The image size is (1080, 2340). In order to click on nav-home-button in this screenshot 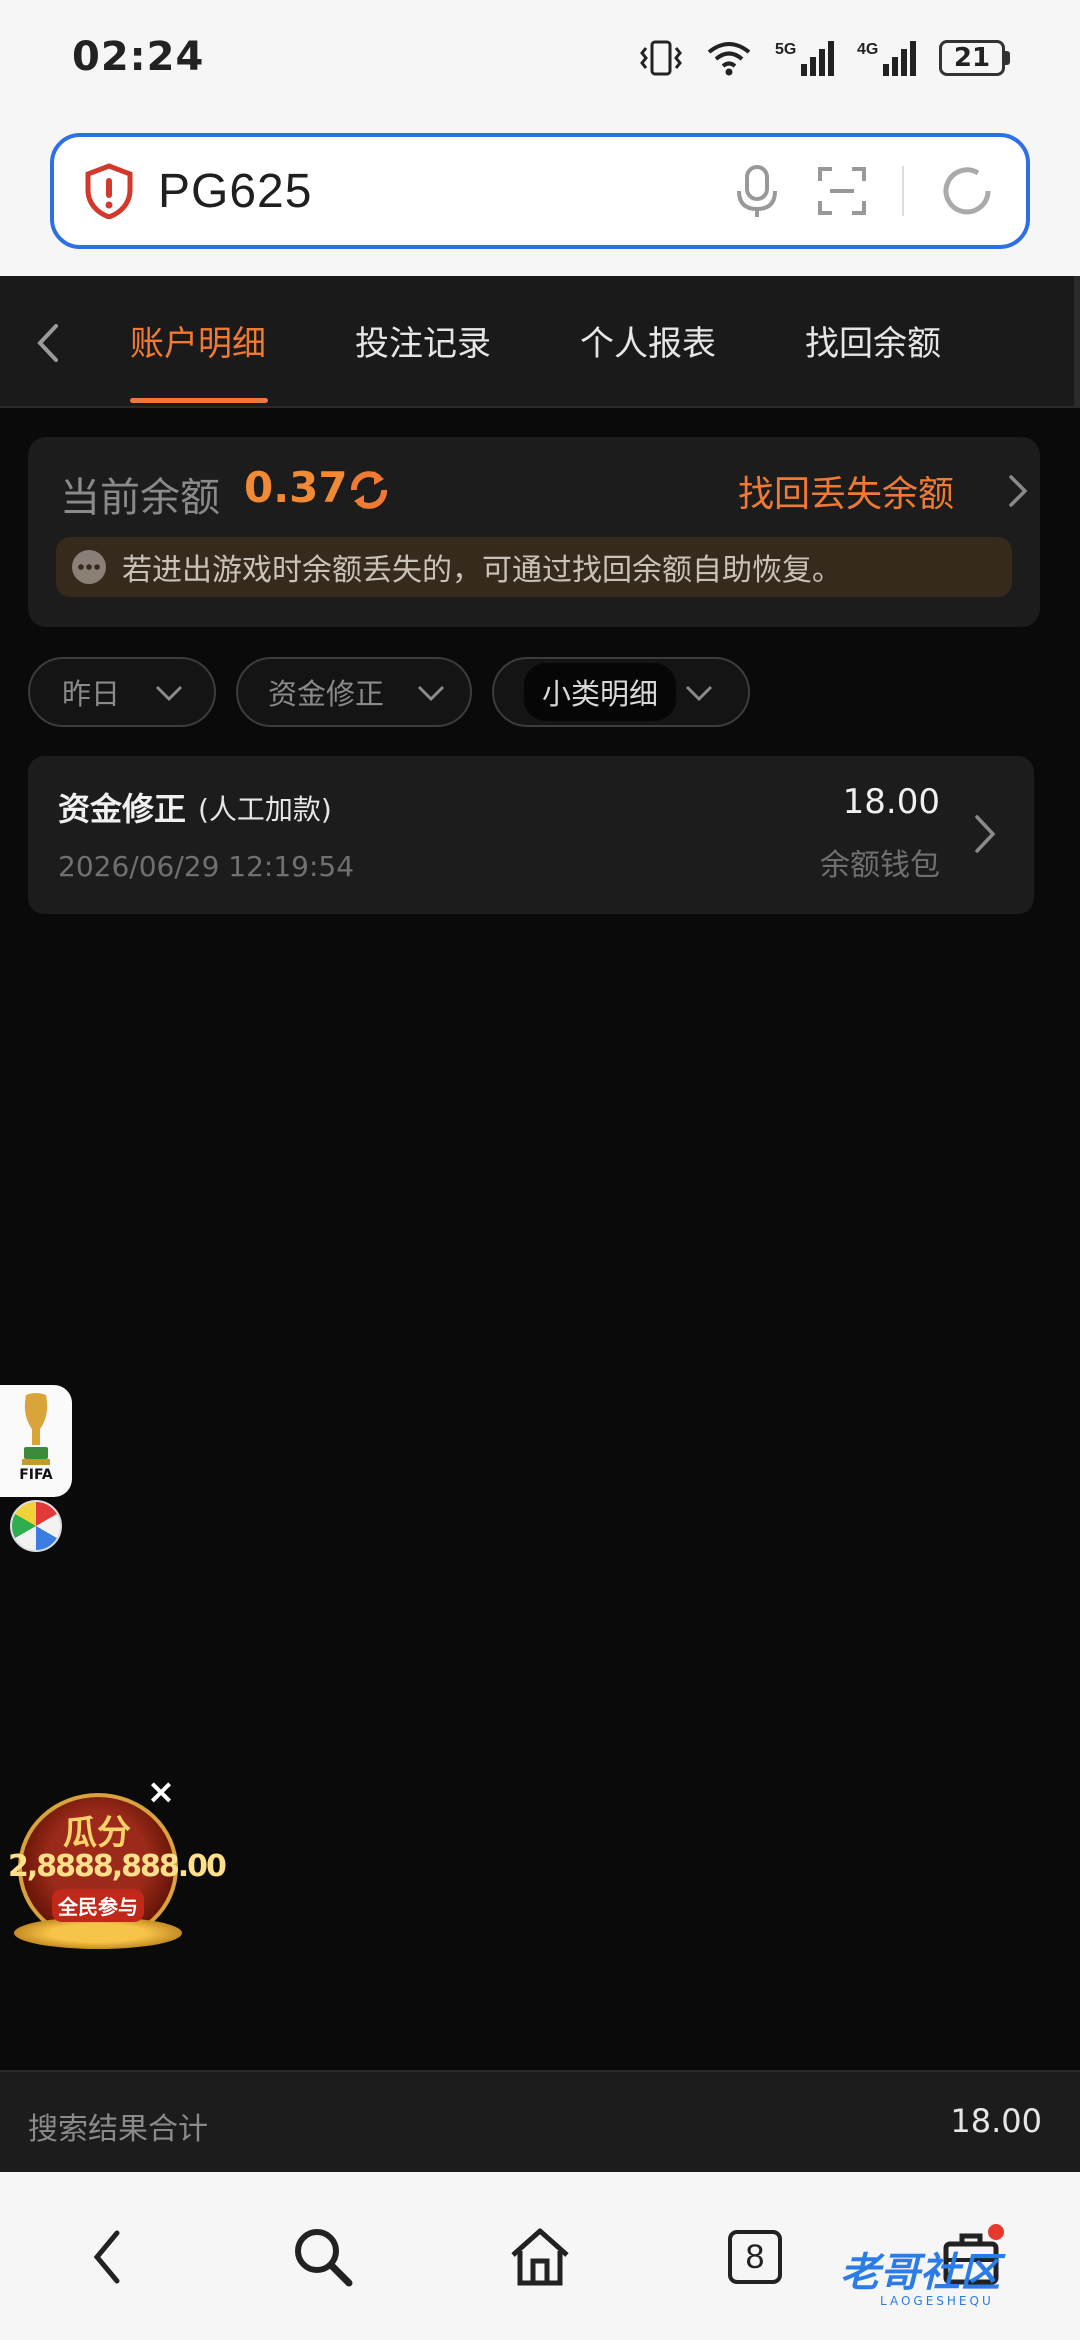, I will do `click(540, 2257)`.